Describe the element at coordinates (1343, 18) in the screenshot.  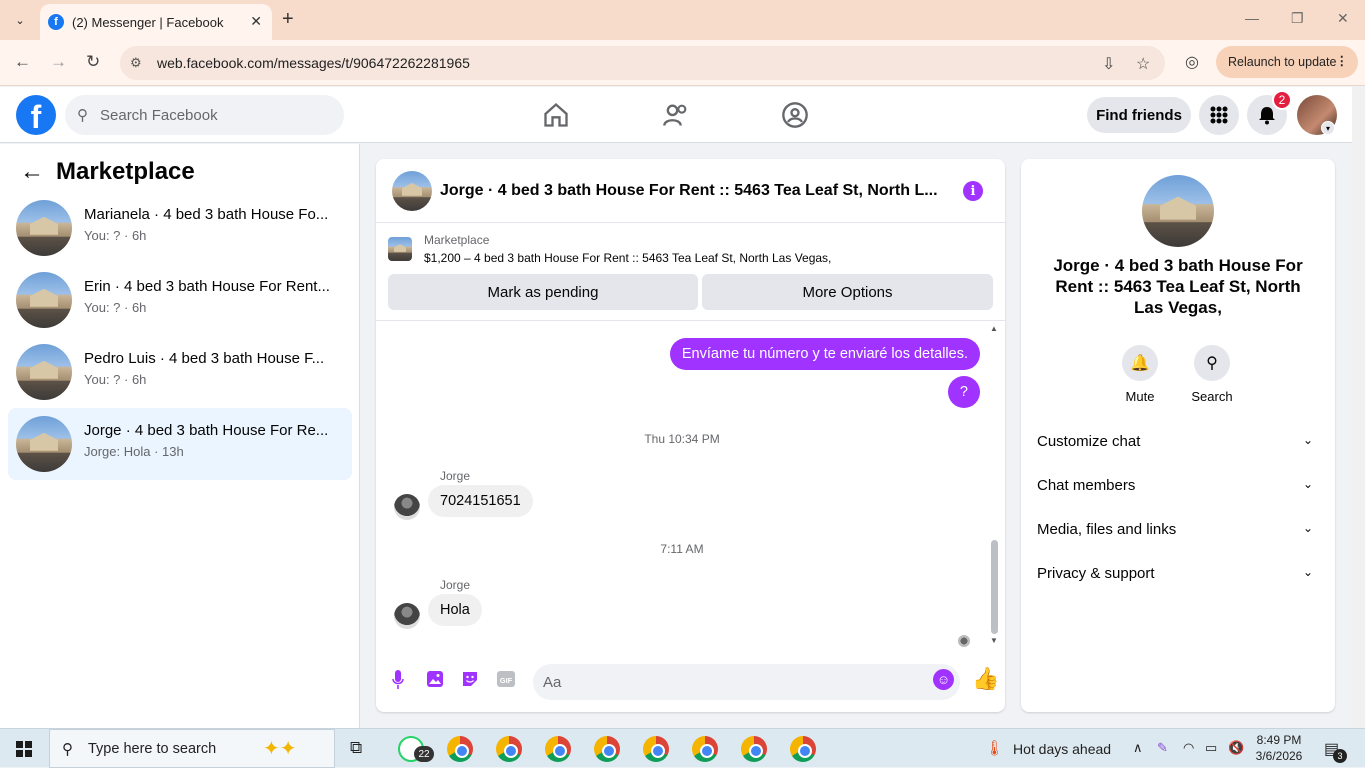
I see `window-close-icon: ✕` at that location.